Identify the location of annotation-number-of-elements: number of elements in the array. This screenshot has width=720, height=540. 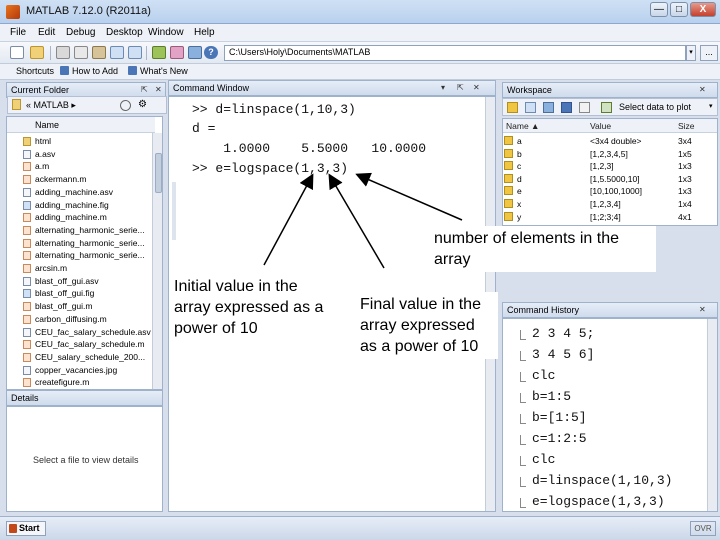
(543, 249).